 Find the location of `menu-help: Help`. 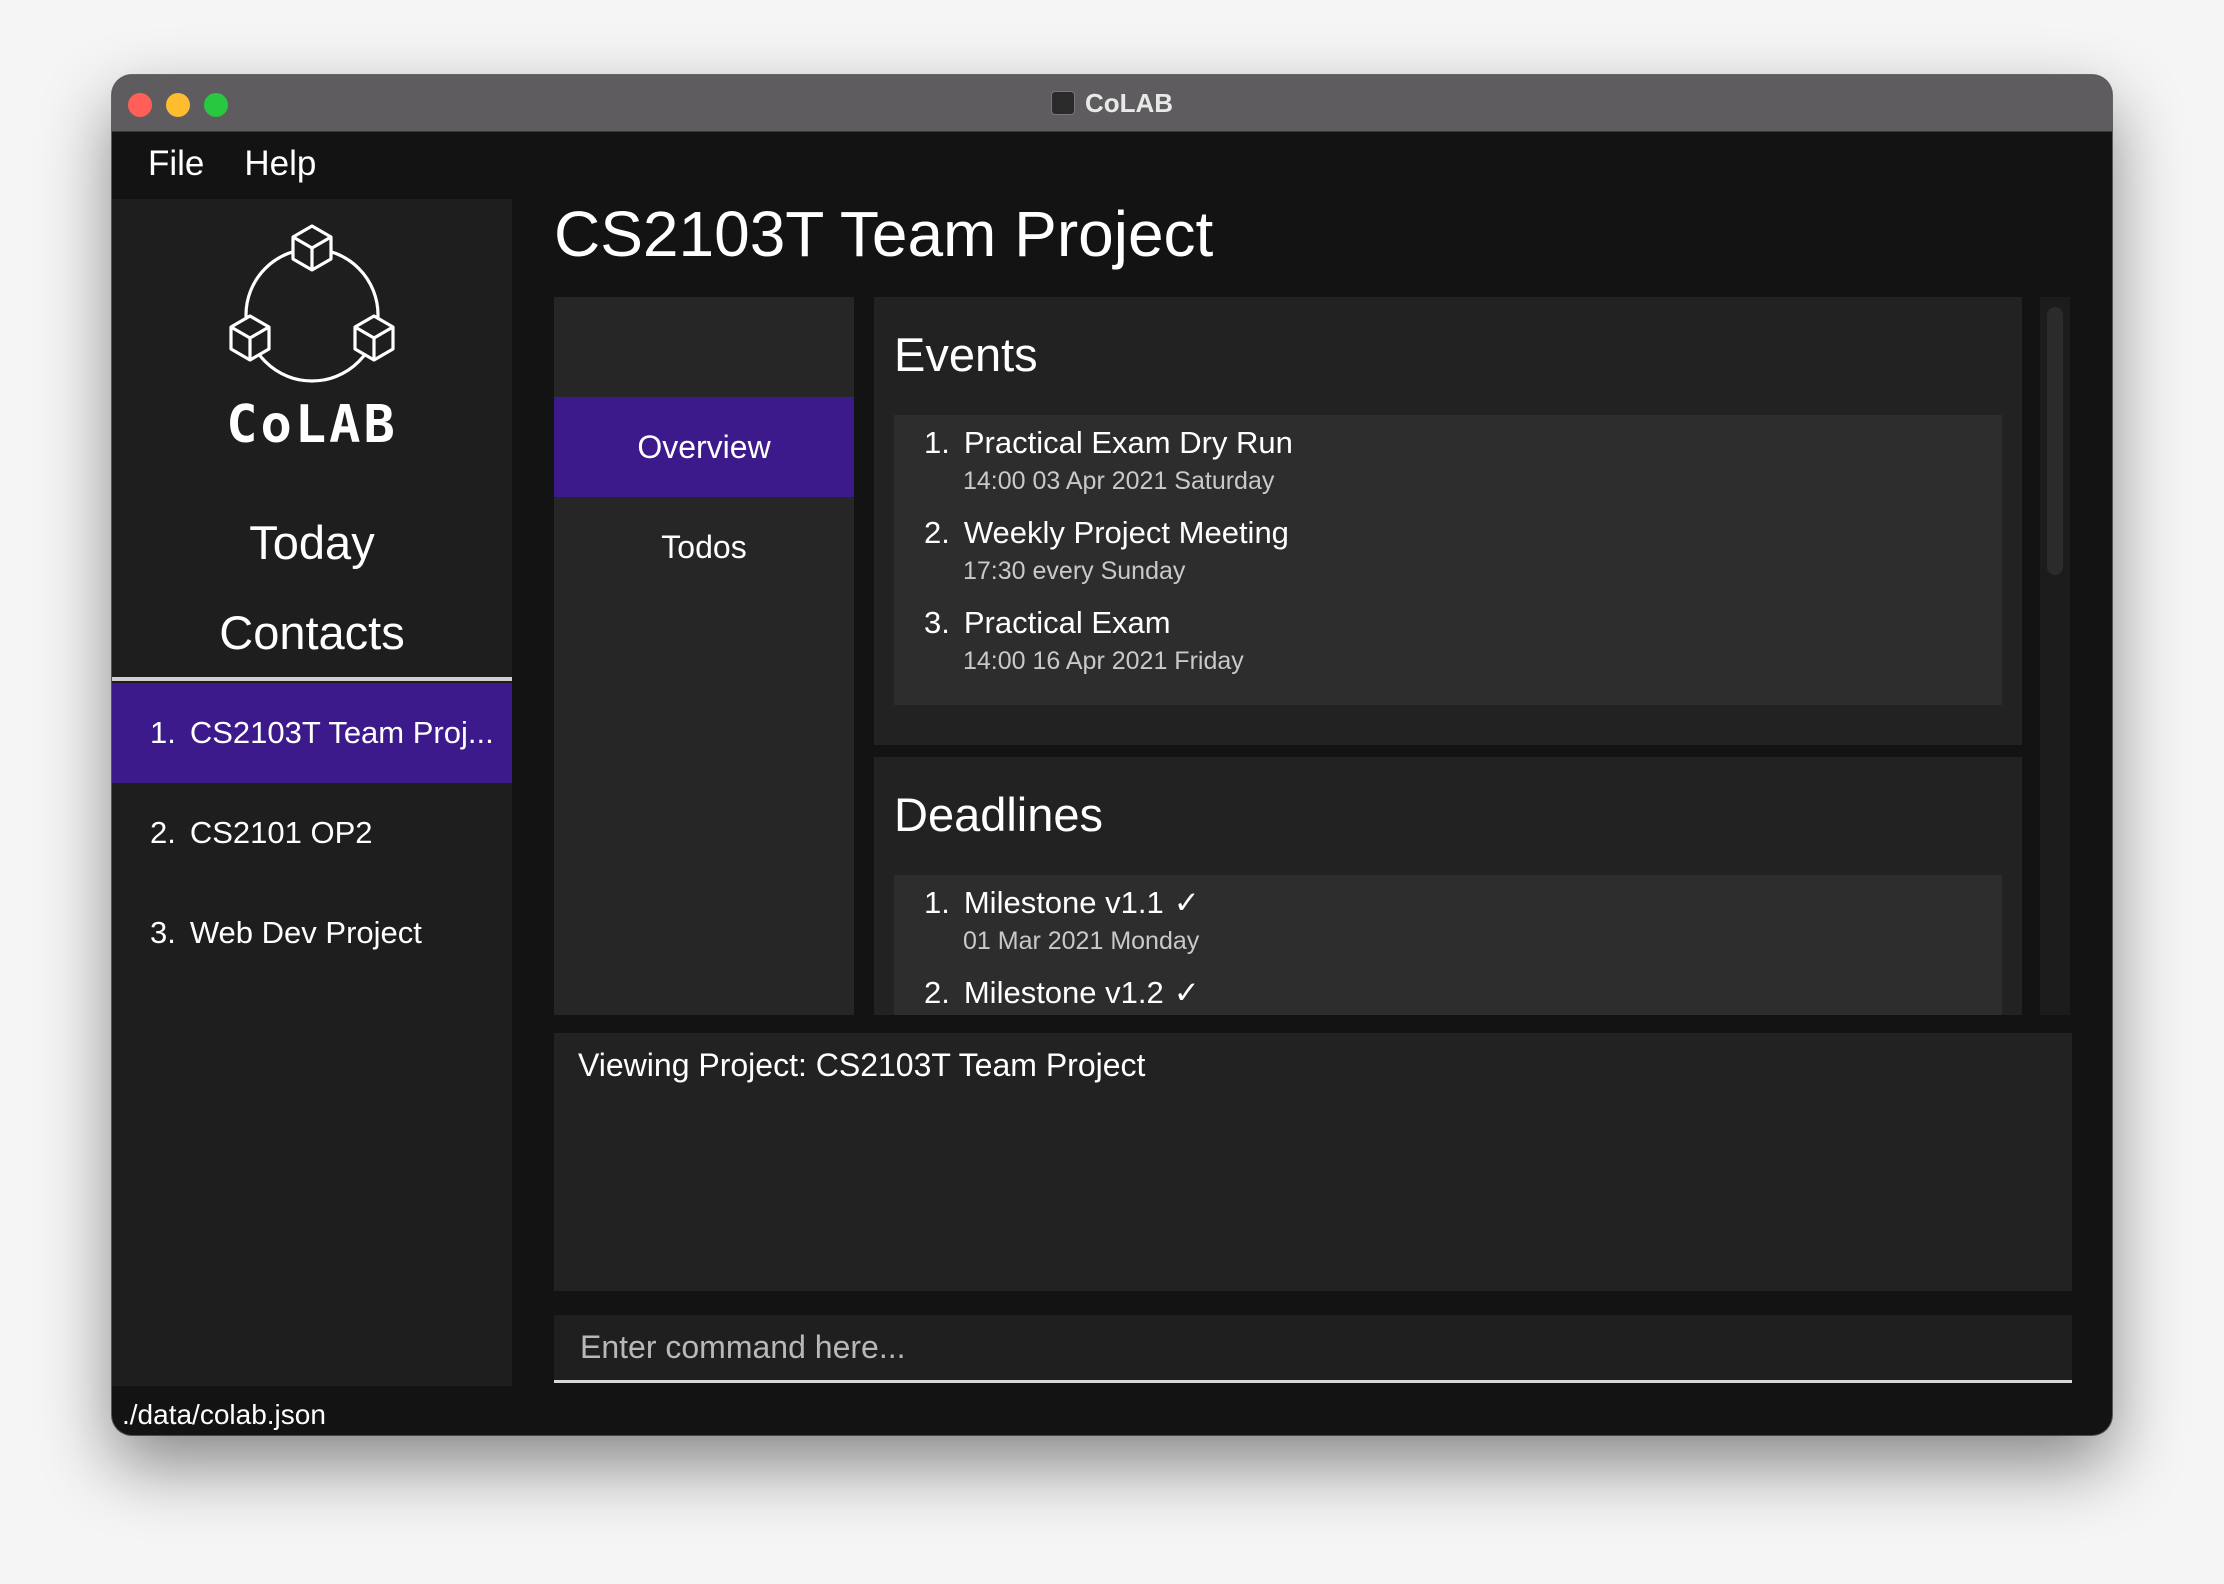

menu-help: Help is located at coordinates (280, 164).